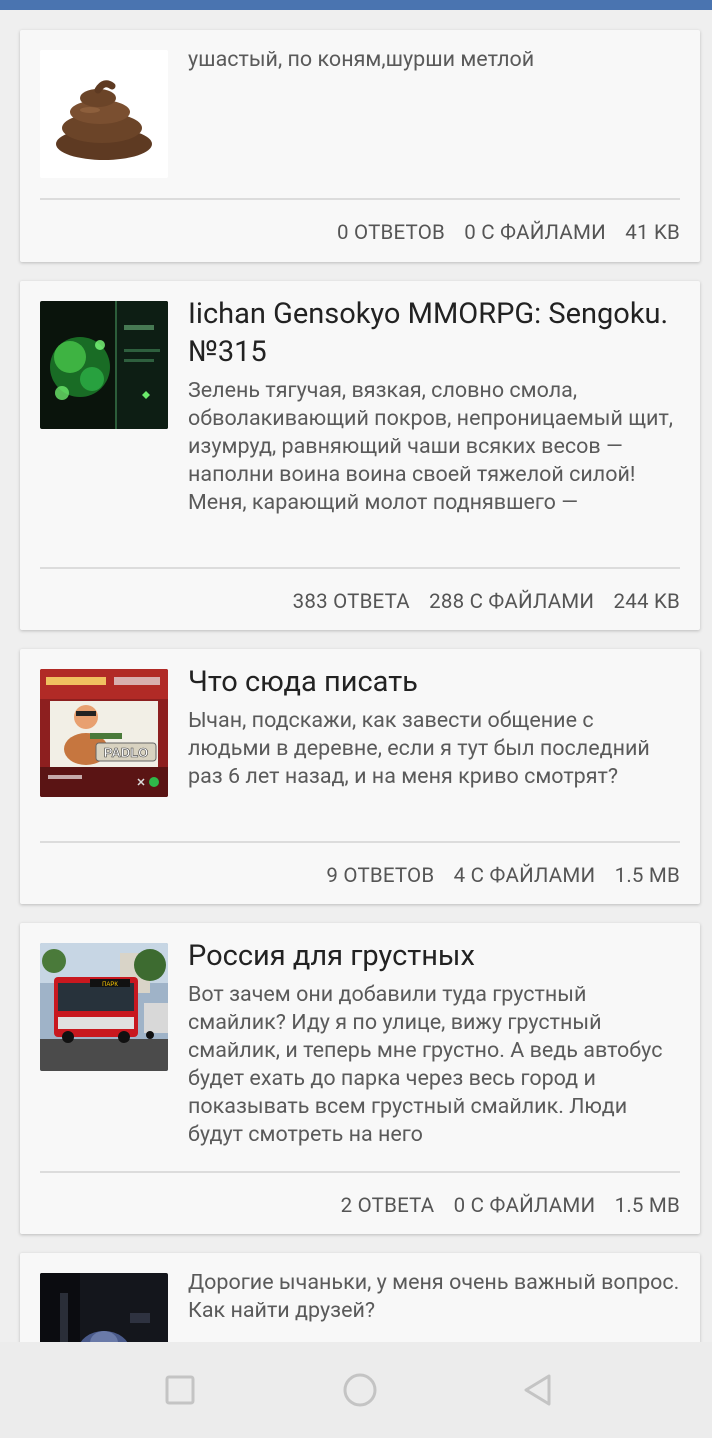  I want to click on dark-photo-image, so click(104, 1307).